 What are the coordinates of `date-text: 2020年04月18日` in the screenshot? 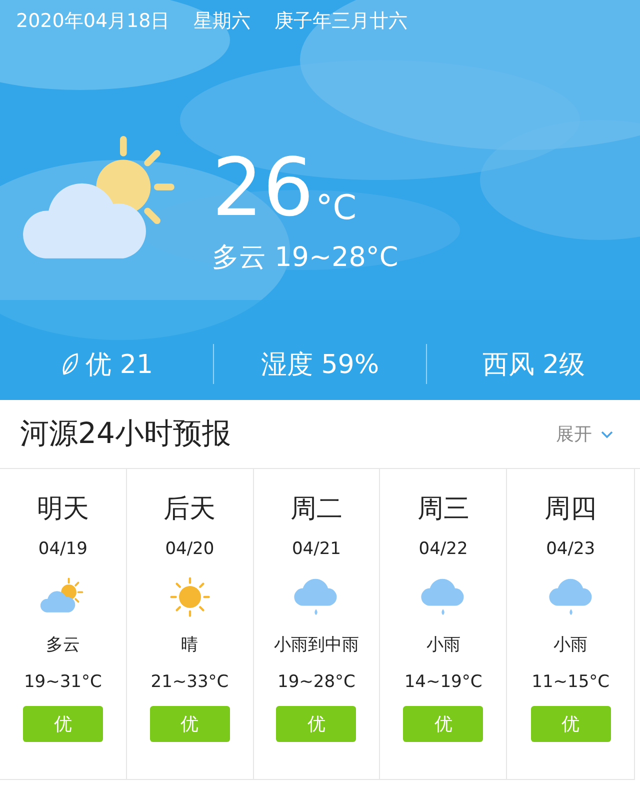 It's located at (93, 21).